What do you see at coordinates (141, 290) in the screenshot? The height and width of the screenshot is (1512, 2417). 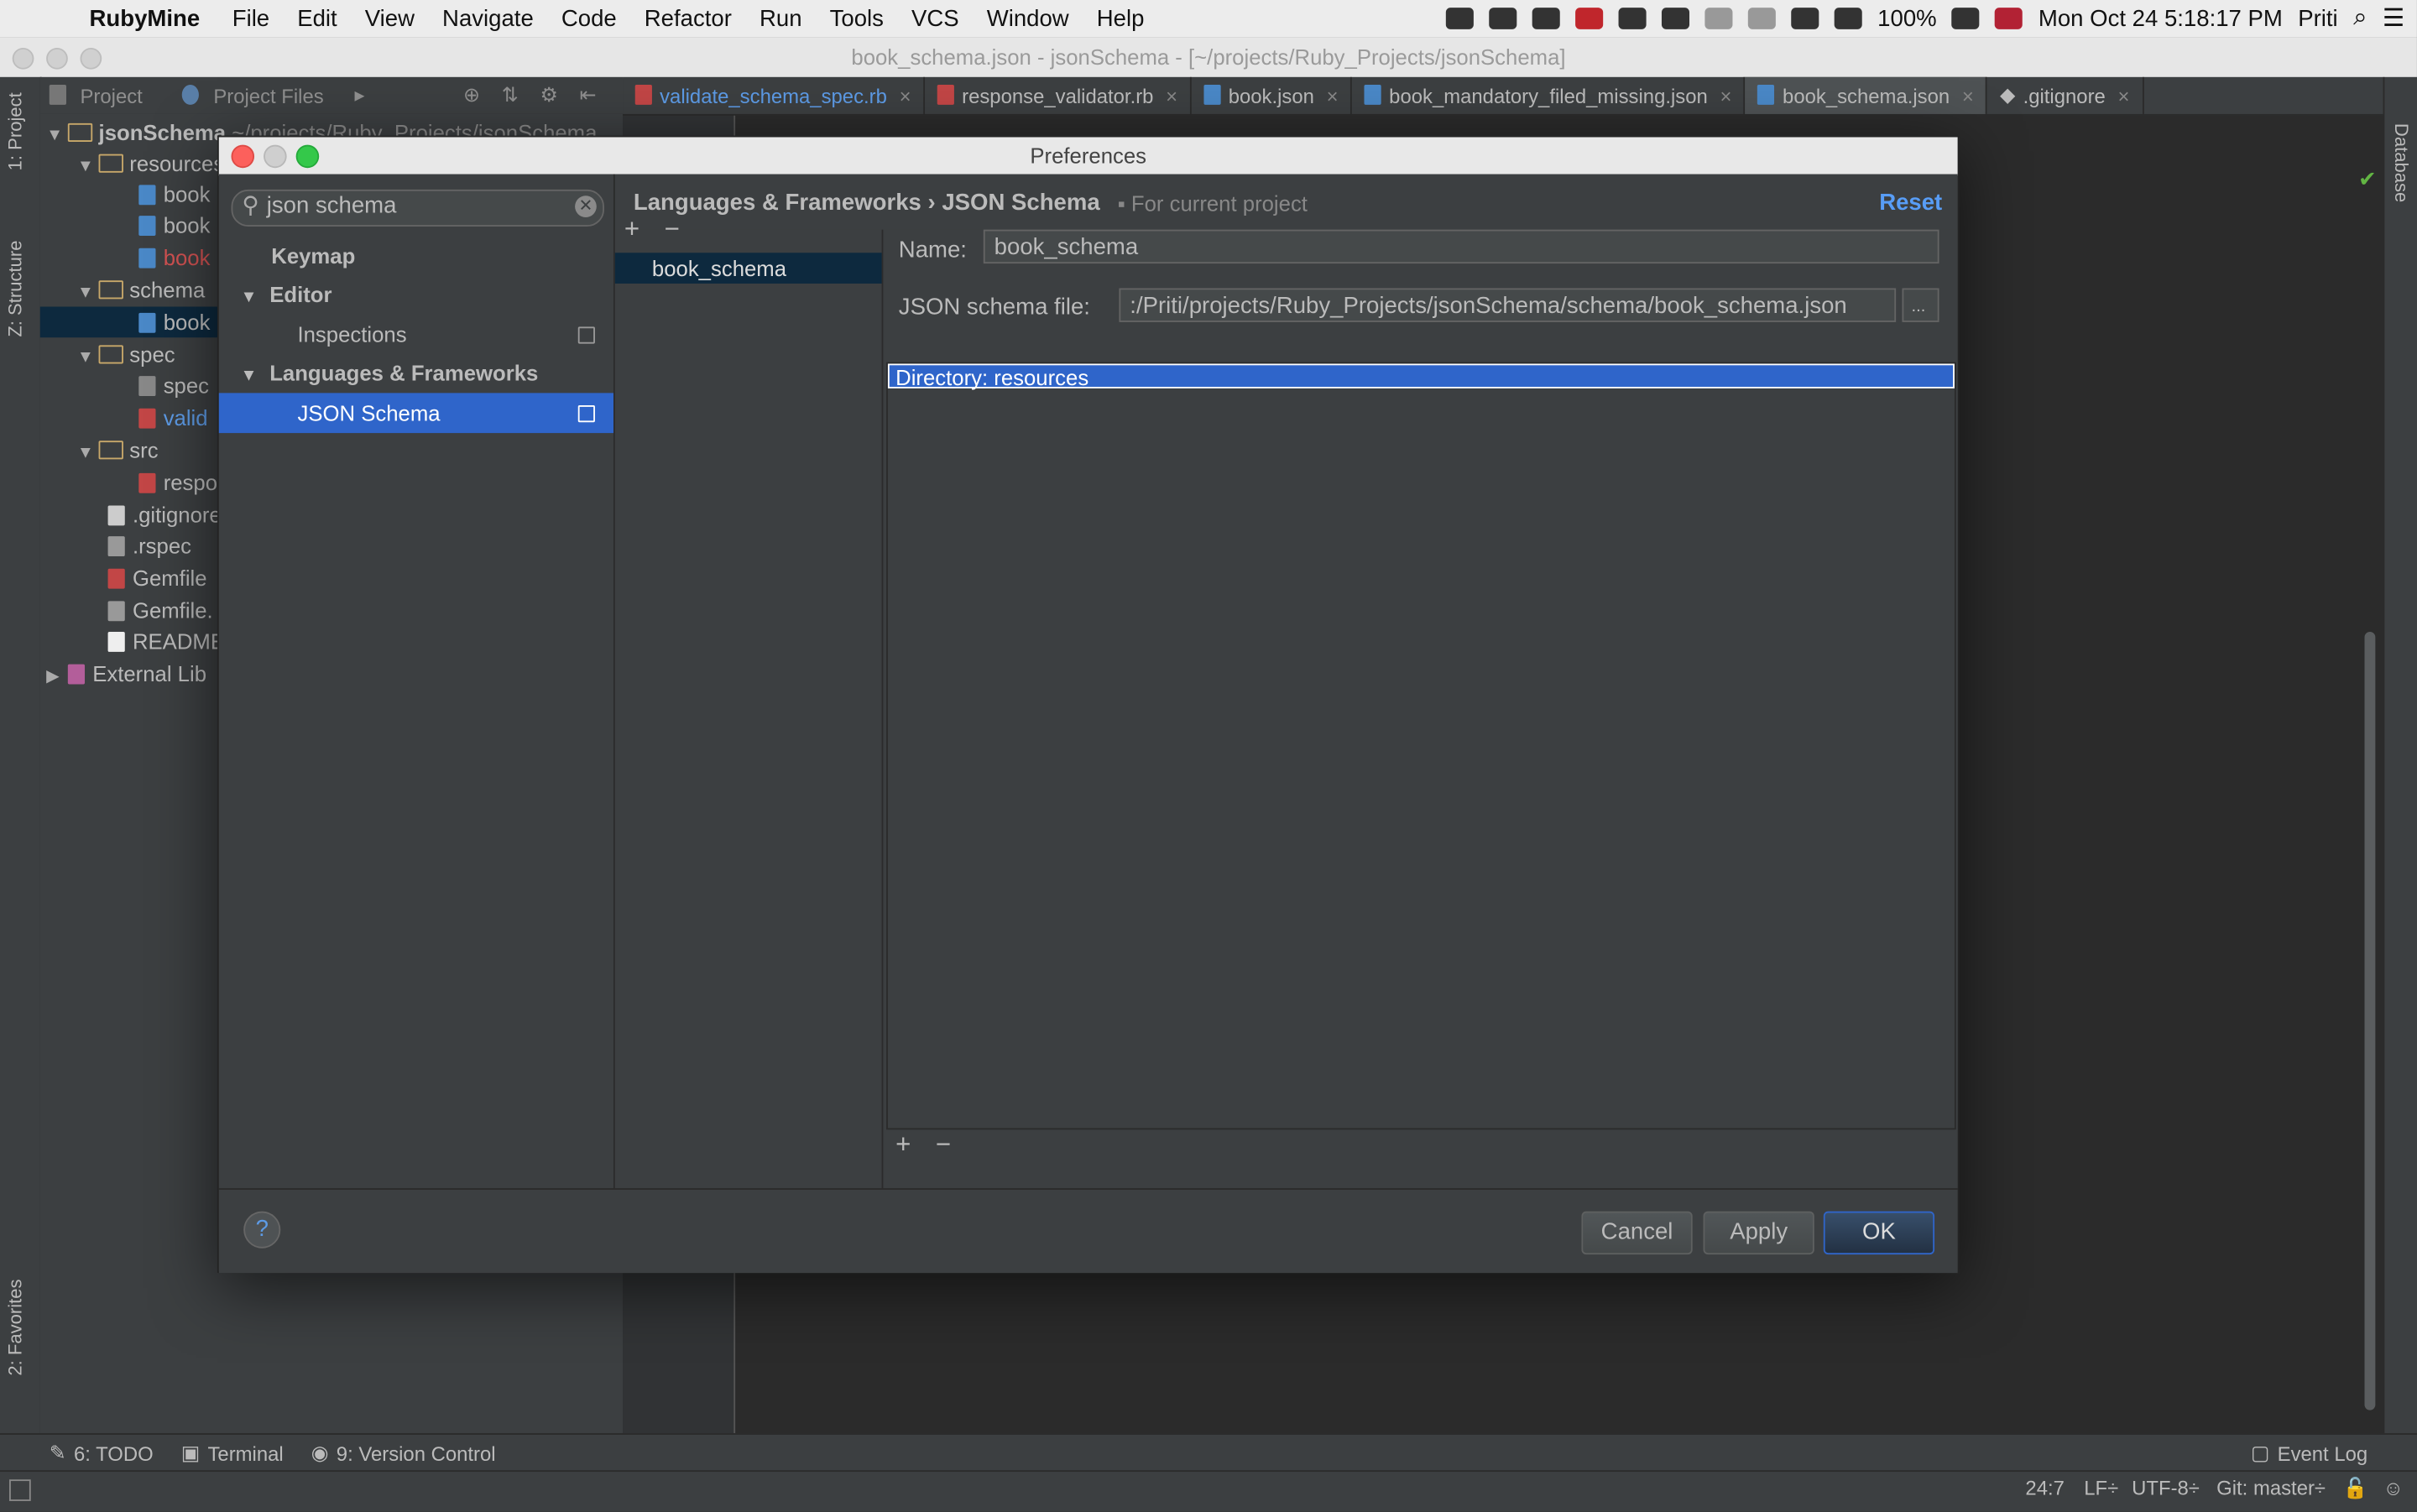 I see `tree-folder-schema: ▼ schema` at bounding box center [141, 290].